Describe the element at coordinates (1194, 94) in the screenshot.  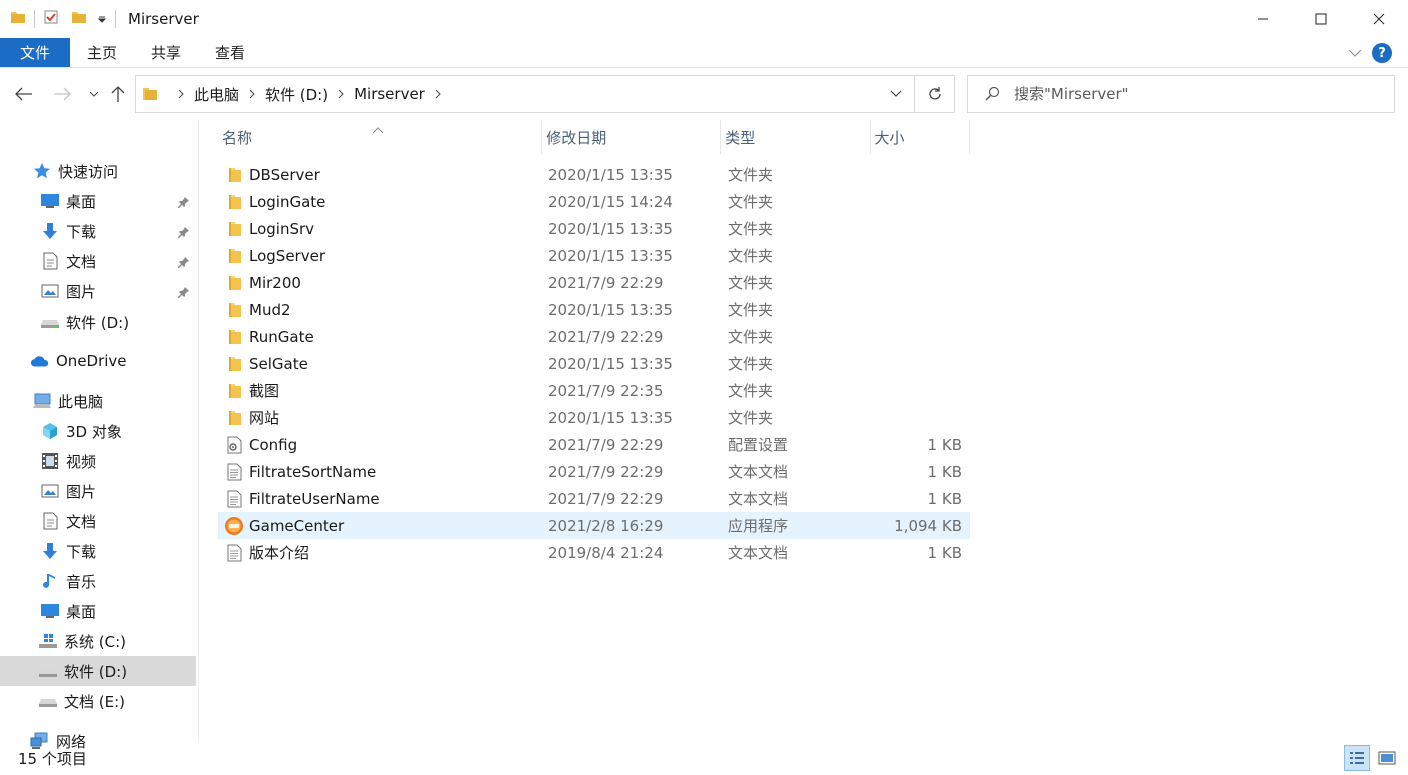
I see `search-input` at that location.